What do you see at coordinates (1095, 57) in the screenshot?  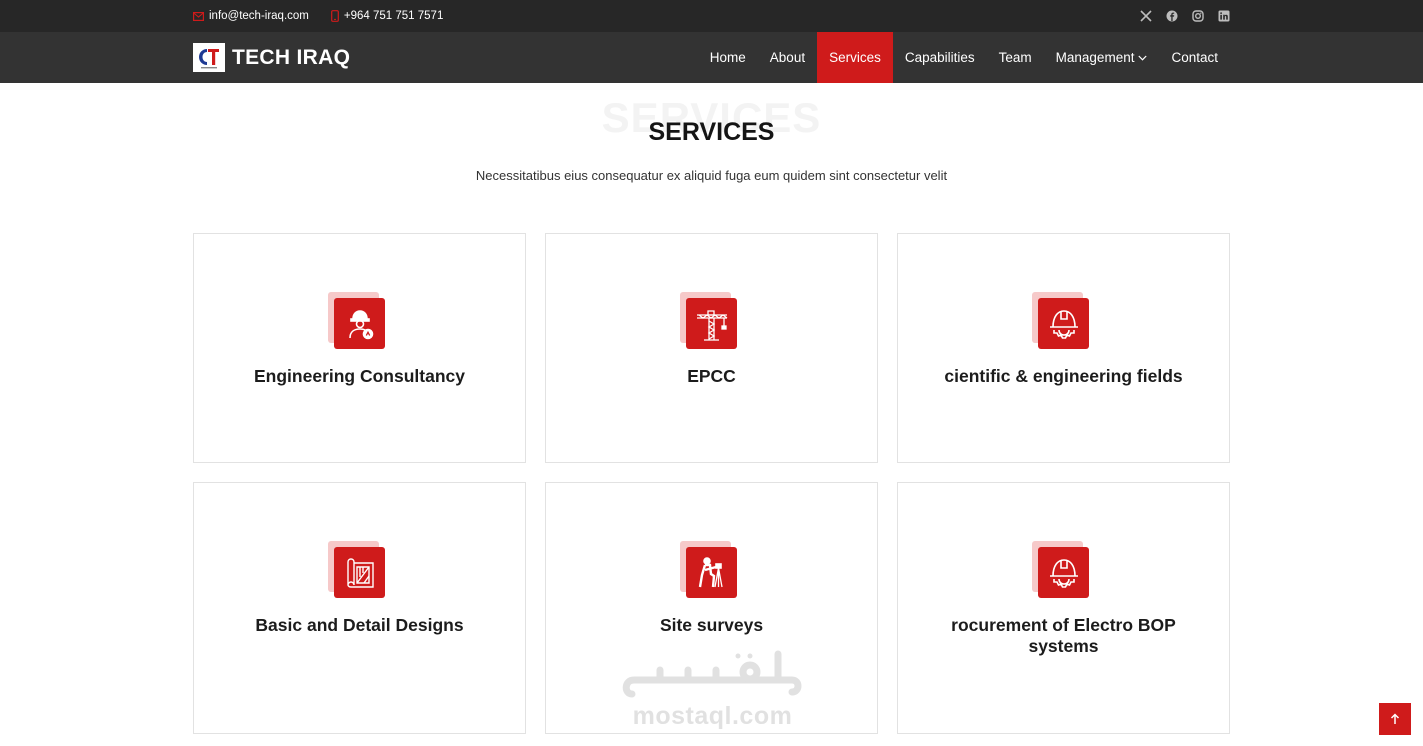 I see `nav-management-label: Management` at bounding box center [1095, 57].